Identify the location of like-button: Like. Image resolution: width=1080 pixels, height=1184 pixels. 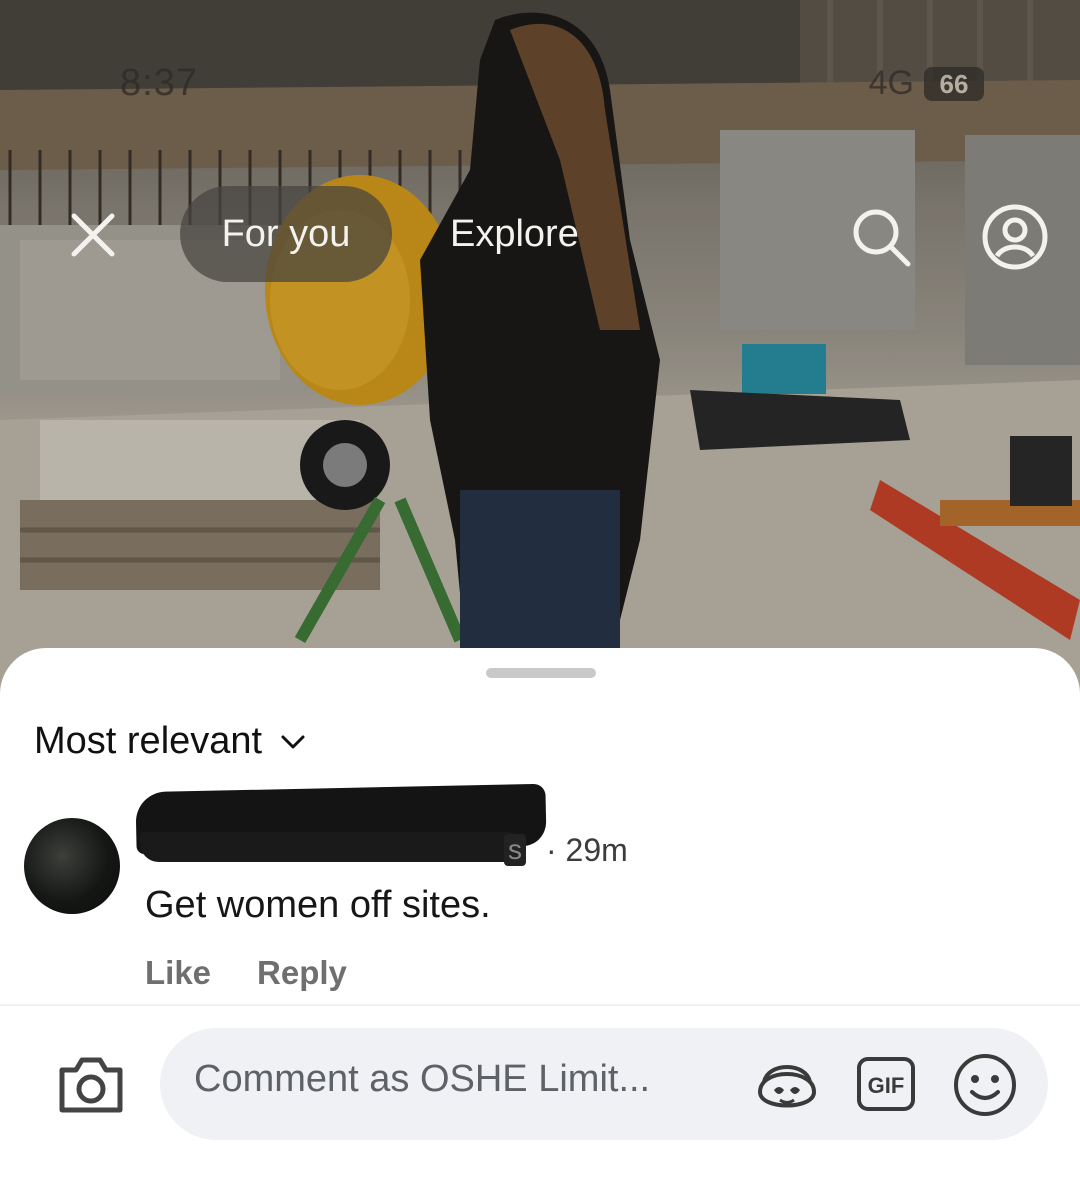
(178, 973).